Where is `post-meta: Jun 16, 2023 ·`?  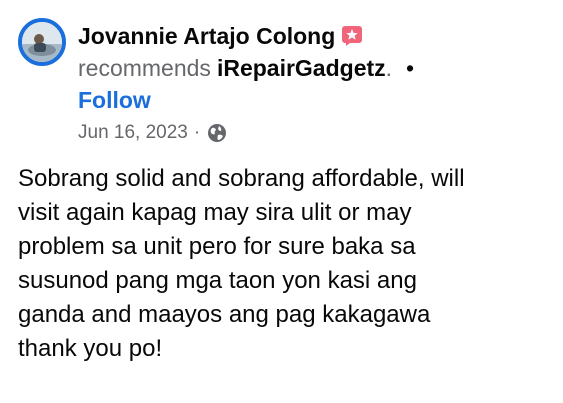 post-meta: Jun 16, 2023 · is located at coordinates (153, 133).